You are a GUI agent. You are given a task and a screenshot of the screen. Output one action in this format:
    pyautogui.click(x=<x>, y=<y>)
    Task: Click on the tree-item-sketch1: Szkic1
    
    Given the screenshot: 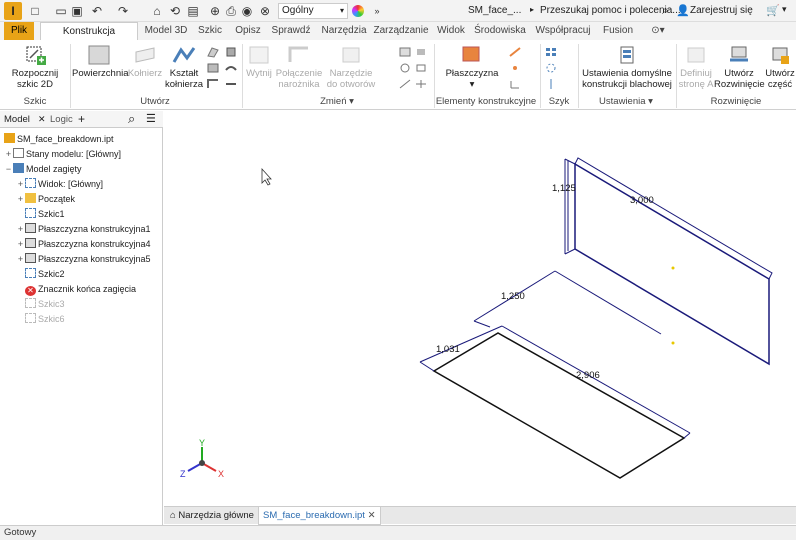 What is the action you would take?
    pyautogui.click(x=40, y=215)
    